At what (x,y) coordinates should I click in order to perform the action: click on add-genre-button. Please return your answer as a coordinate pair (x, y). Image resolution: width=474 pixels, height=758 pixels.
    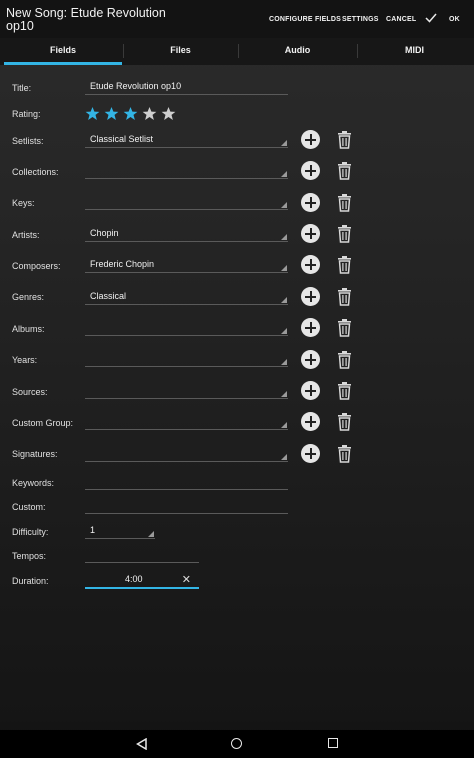
    Looking at the image, I should click on (310, 296).